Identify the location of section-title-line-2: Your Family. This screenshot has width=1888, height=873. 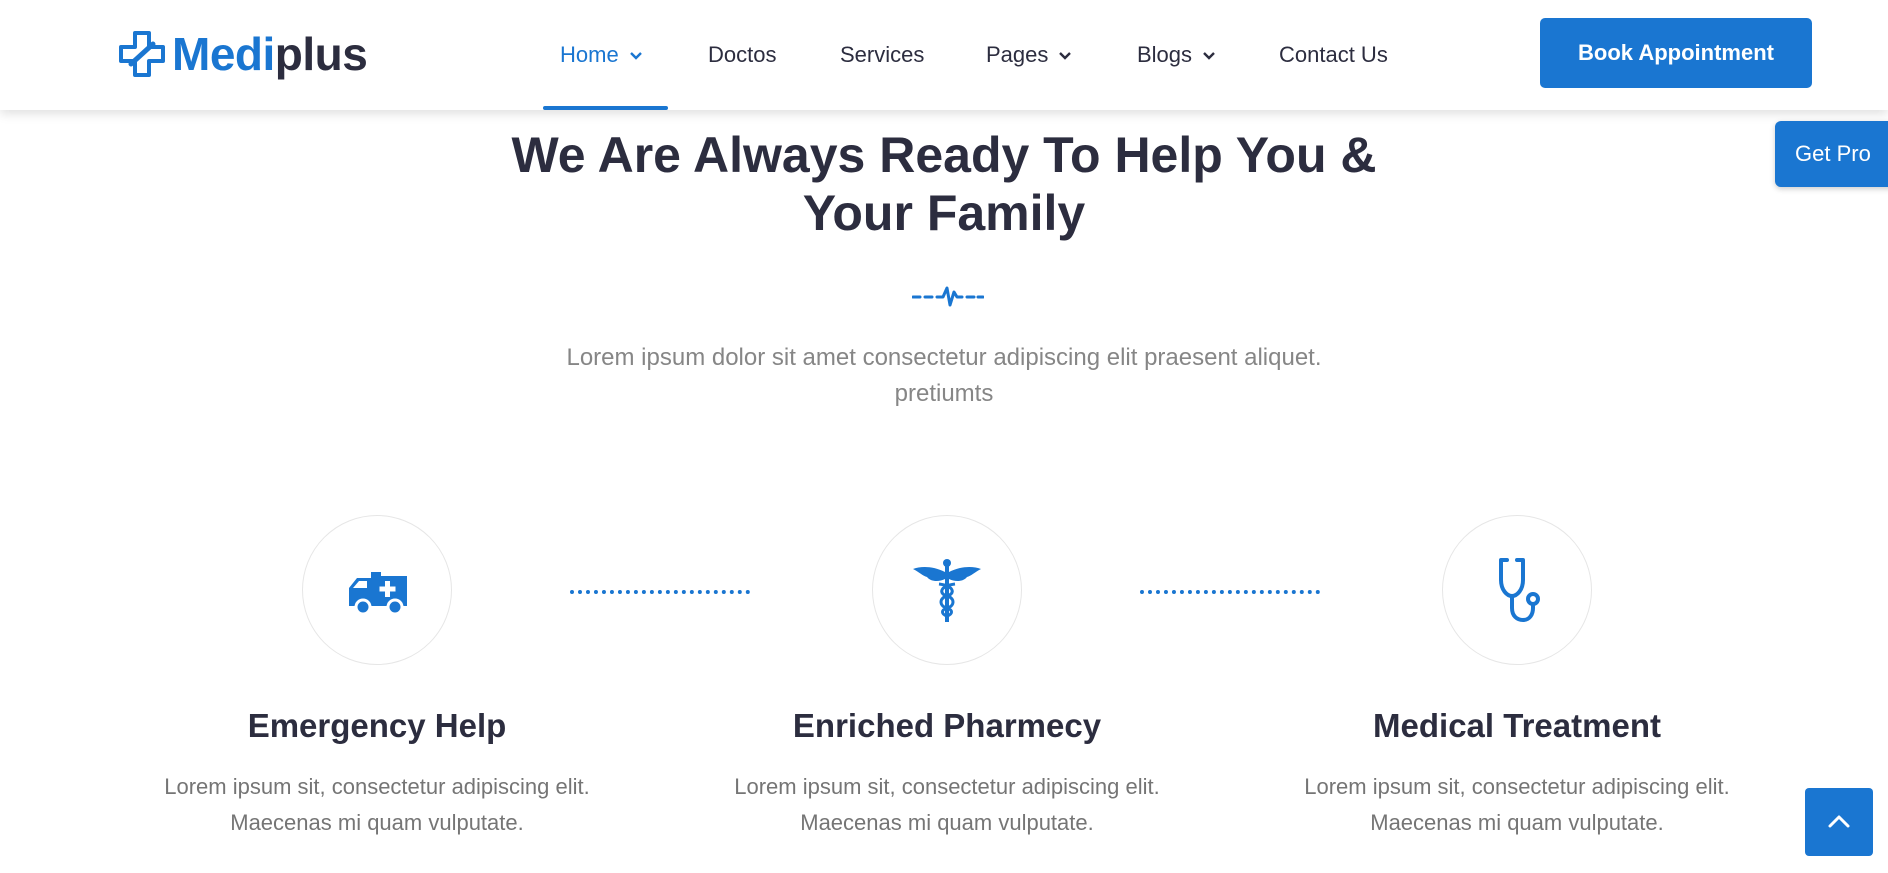
(944, 213).